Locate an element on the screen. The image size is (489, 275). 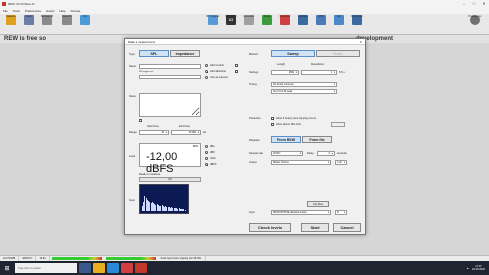
ready-label: Ready to measure is located at coordinates (150, 174).